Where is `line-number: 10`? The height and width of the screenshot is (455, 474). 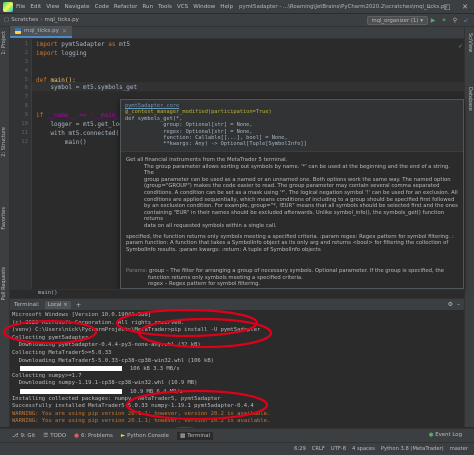 line-number: 10 is located at coordinates (24, 124).